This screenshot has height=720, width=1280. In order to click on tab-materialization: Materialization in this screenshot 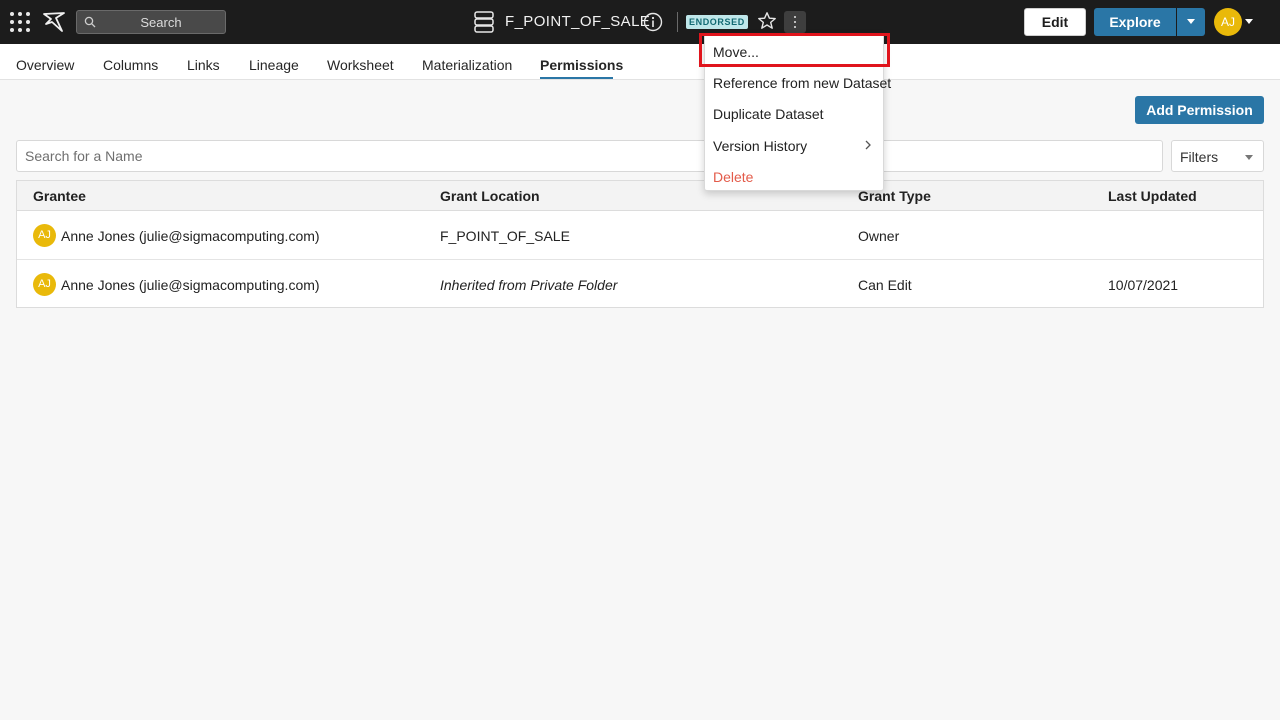, I will do `click(467, 65)`.